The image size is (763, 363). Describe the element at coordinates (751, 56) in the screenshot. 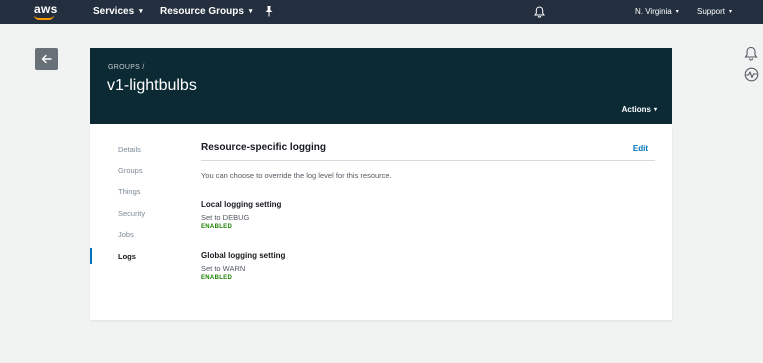

I see `notification-bell-icon` at that location.